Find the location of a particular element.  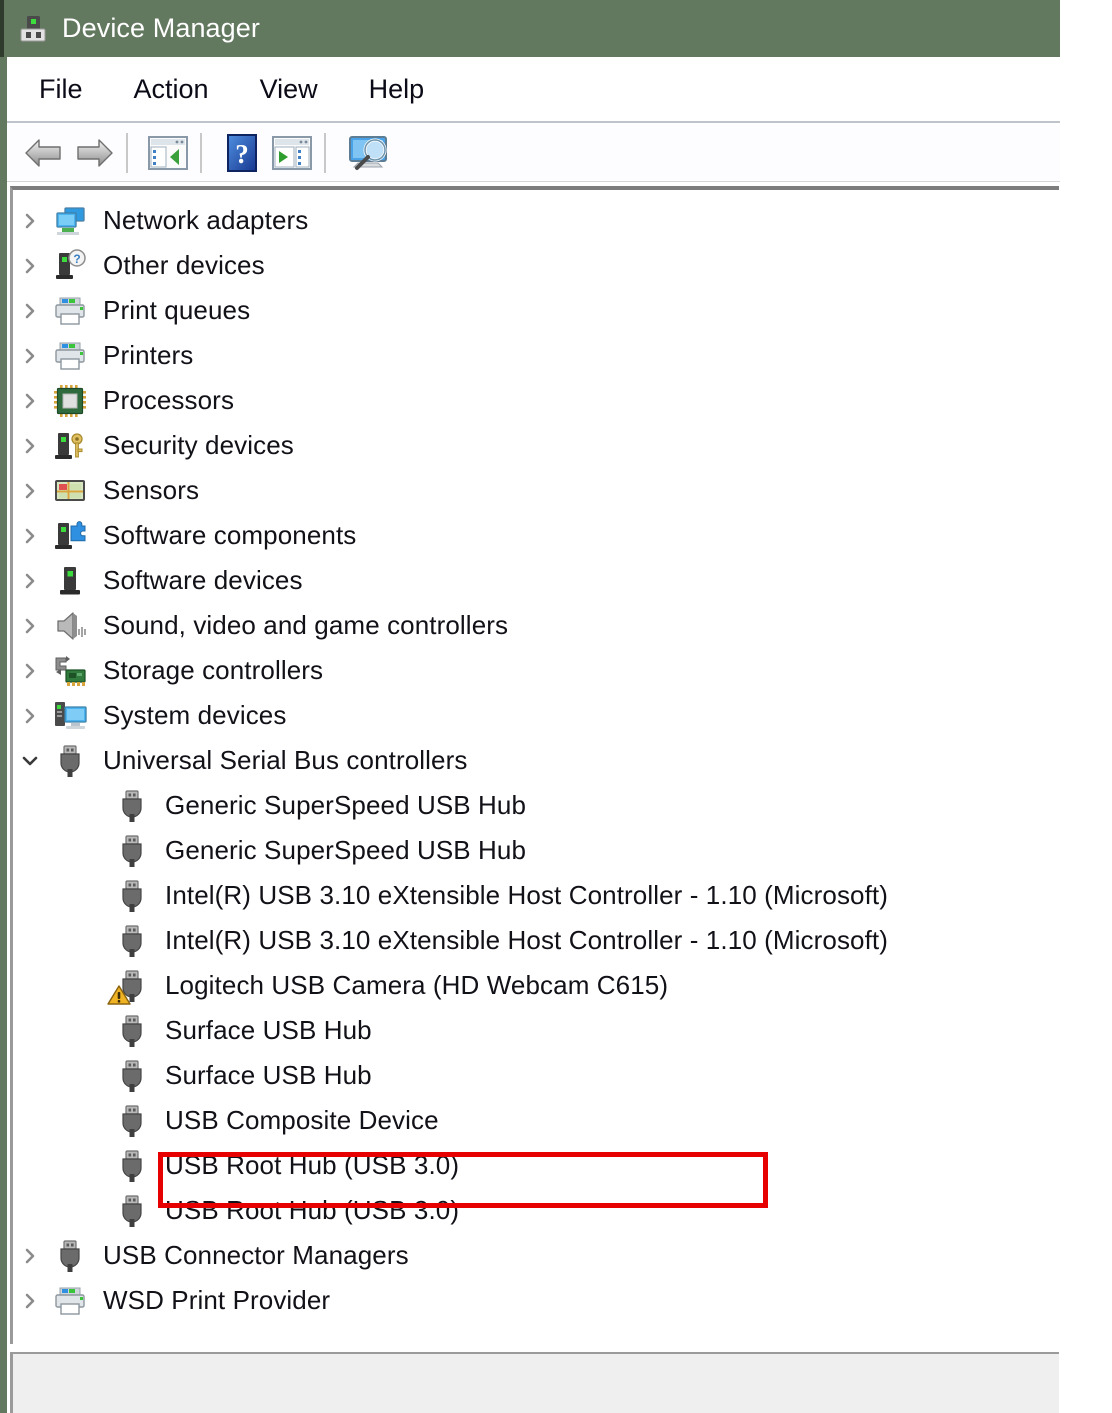

show-console-tree-icon is located at coordinates (168, 153).